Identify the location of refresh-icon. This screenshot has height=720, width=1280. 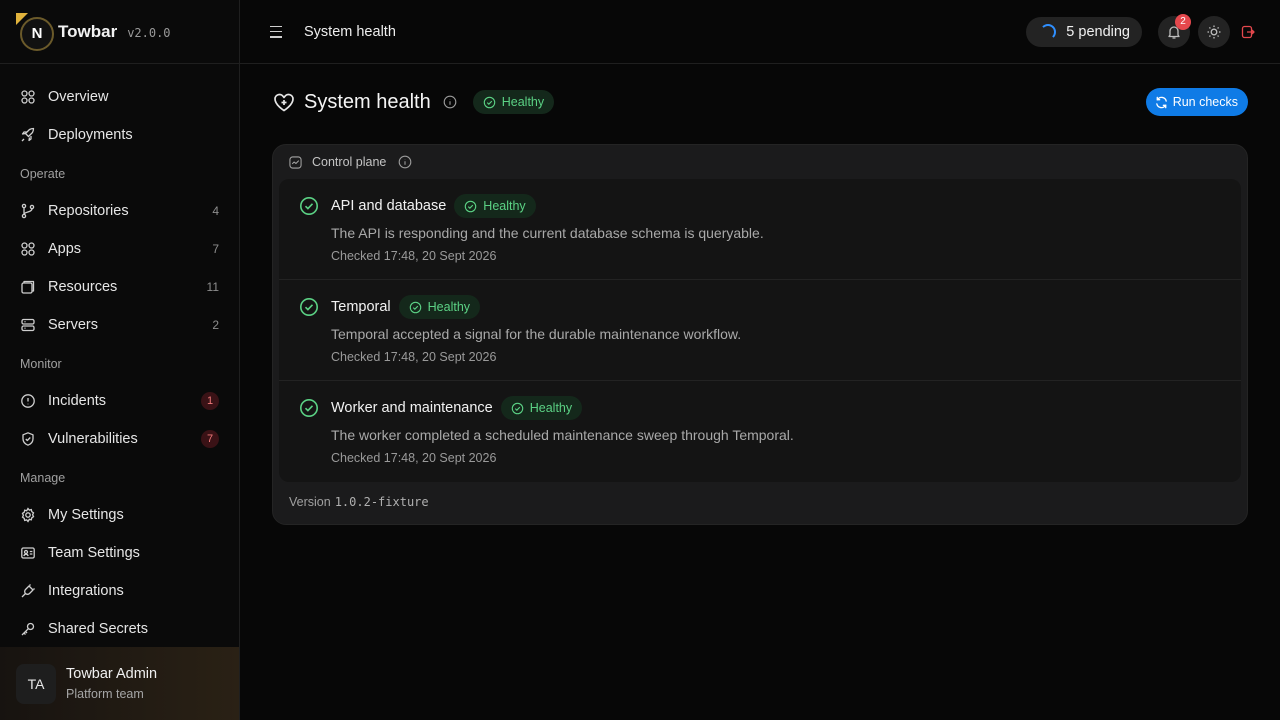
(1161, 102).